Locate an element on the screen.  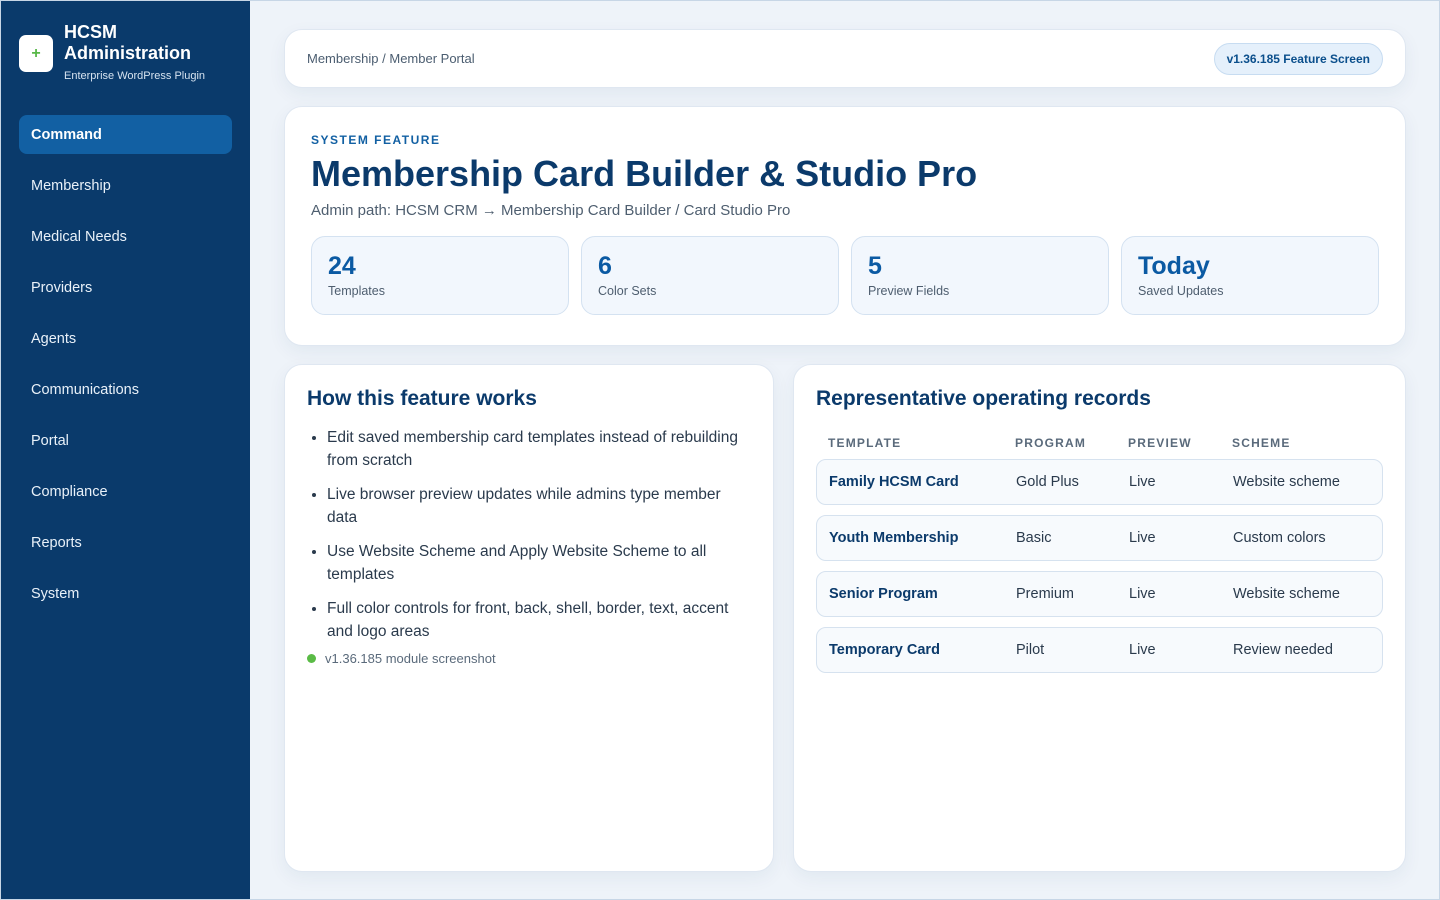
sidebar-item-reports: Reports is located at coordinates (125, 542).